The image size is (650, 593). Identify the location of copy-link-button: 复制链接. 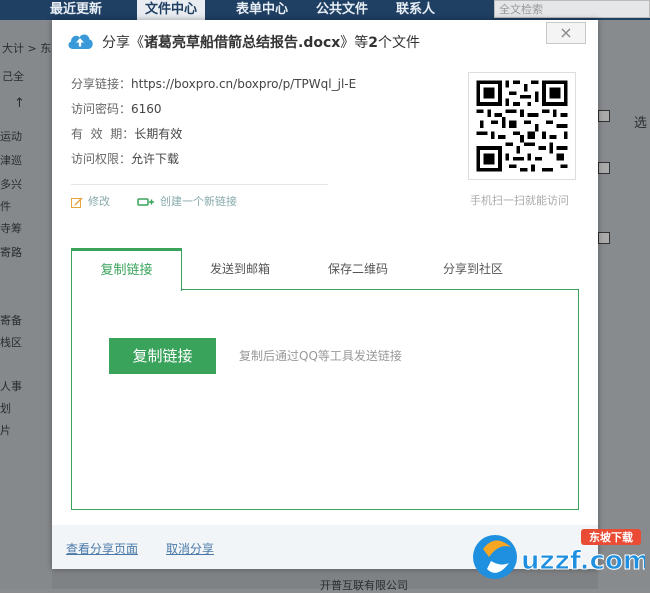
(162, 356).